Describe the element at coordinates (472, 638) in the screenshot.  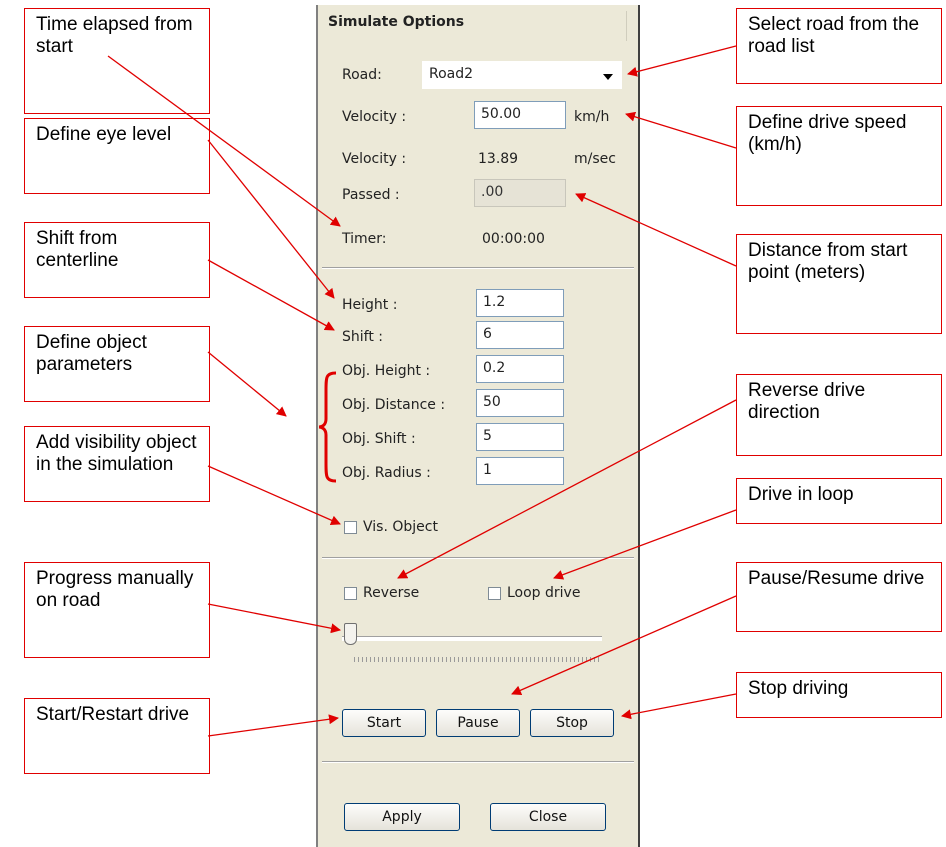
I see `slider-track` at that location.